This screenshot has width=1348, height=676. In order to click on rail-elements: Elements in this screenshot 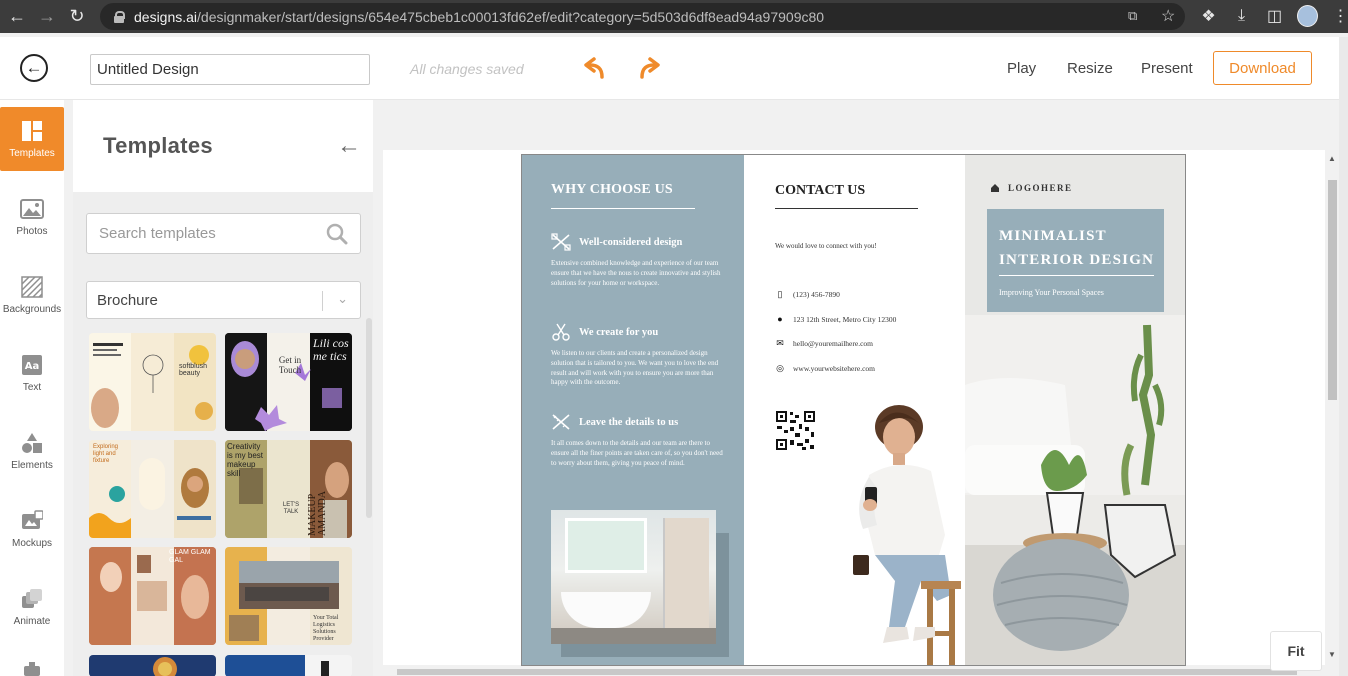, I will do `click(32, 451)`.